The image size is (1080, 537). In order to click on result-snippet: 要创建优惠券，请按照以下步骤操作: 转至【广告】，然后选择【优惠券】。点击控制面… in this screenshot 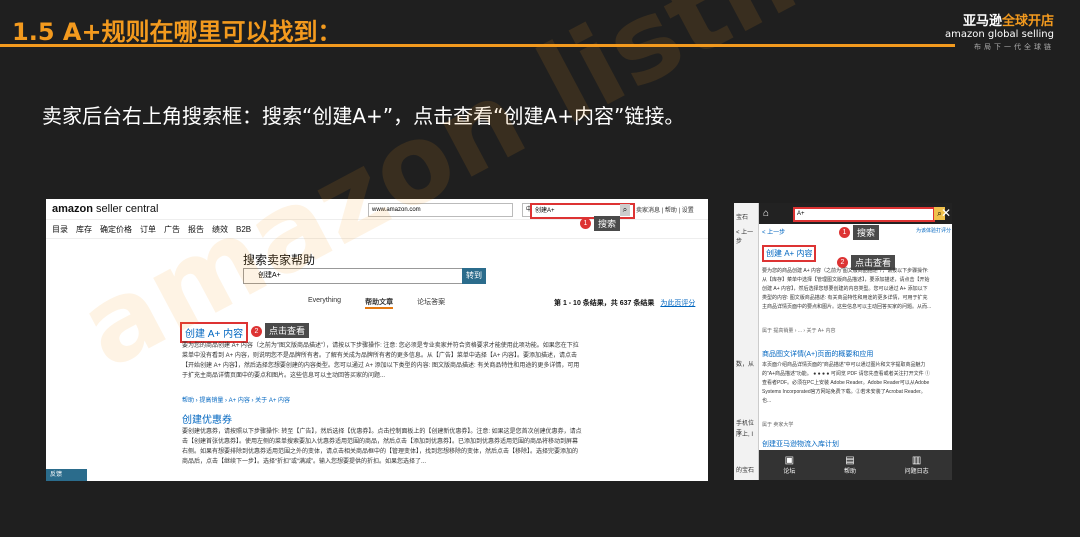, I will do `click(382, 447)`.